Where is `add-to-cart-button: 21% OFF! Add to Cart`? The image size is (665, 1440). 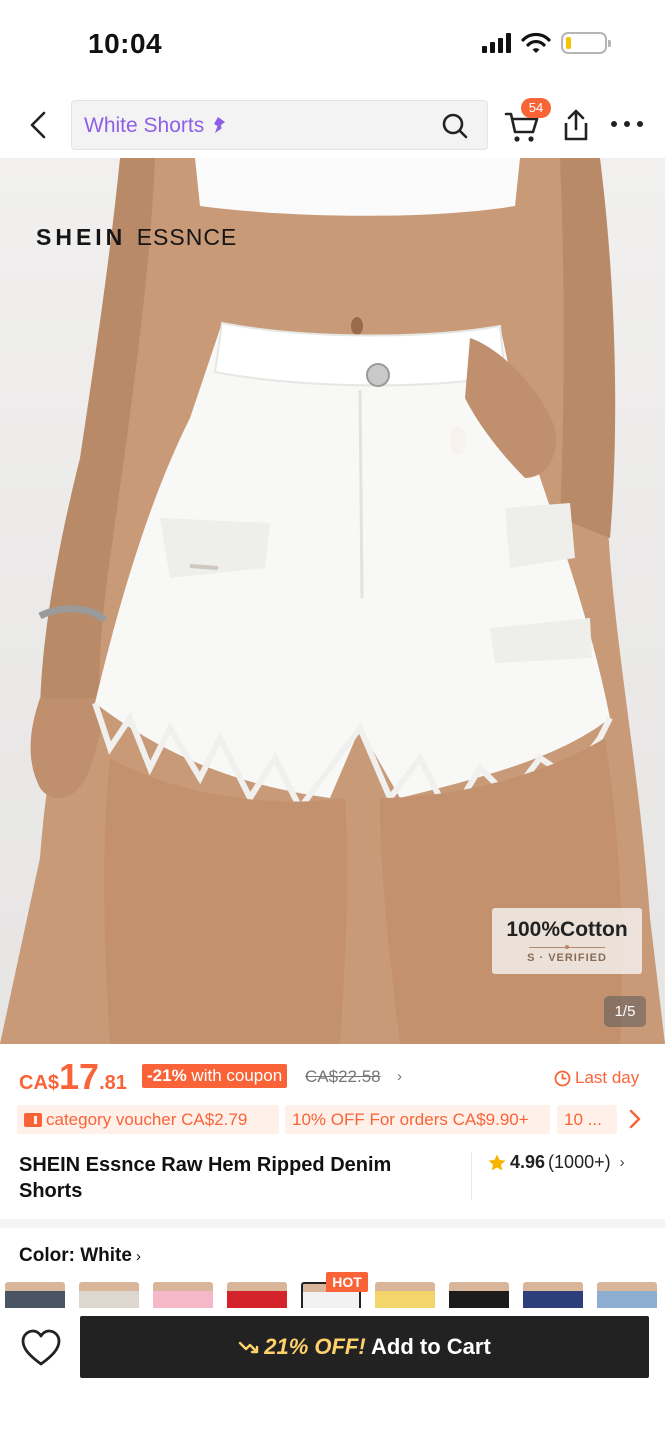 add-to-cart-button: 21% OFF! Add to Cart is located at coordinates (364, 1347).